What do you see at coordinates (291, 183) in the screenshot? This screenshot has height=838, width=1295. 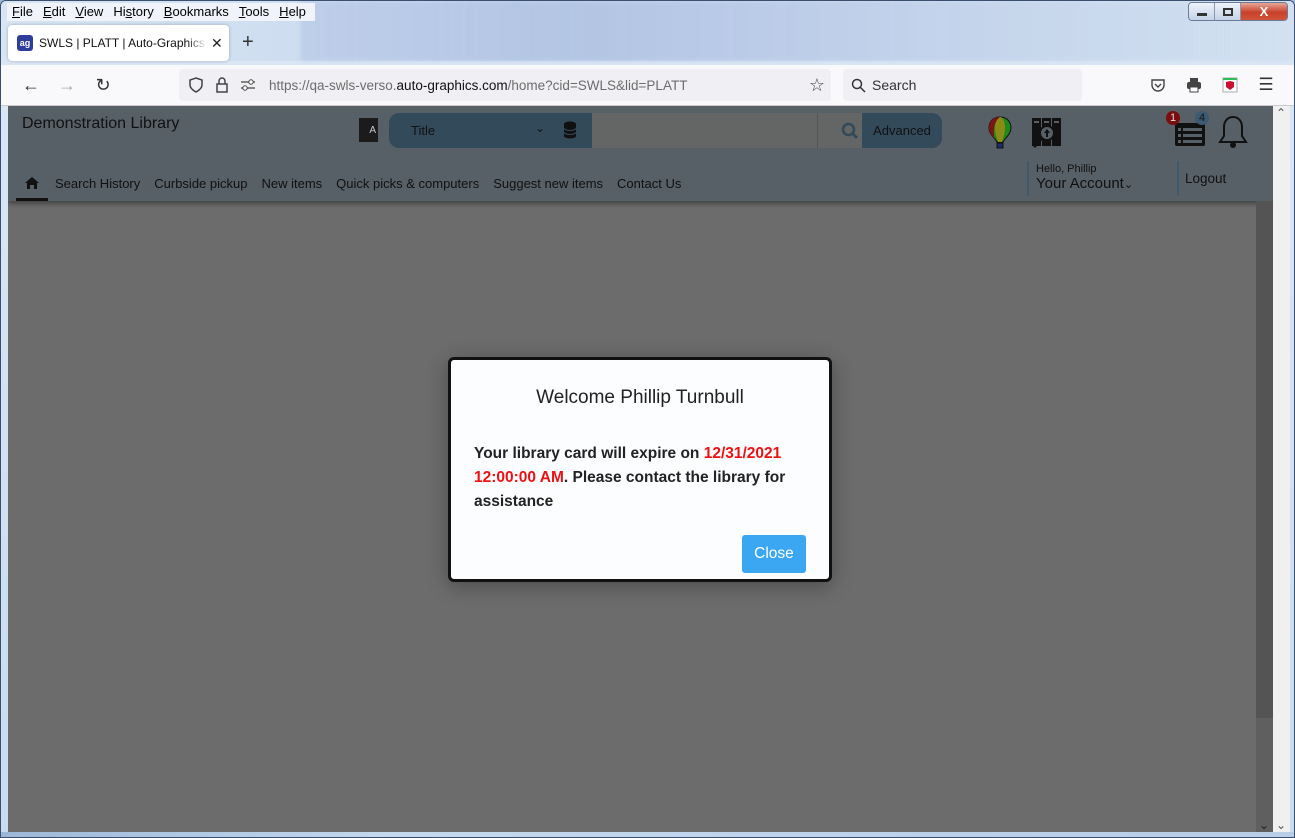 I see `nav-link-new-items: New items` at bounding box center [291, 183].